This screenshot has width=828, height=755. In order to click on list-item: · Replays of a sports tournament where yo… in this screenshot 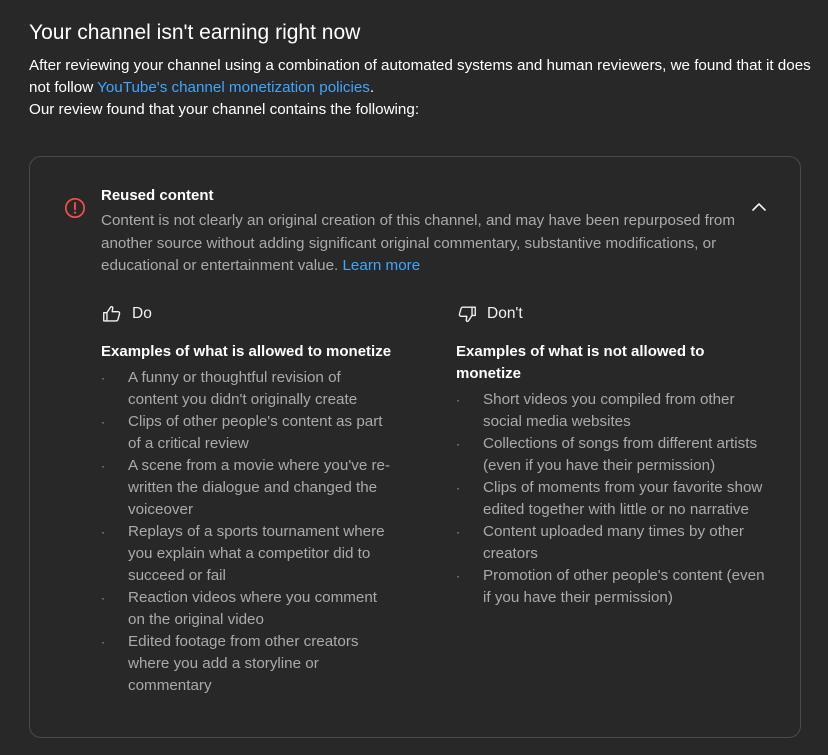, I will do `click(243, 553)`.